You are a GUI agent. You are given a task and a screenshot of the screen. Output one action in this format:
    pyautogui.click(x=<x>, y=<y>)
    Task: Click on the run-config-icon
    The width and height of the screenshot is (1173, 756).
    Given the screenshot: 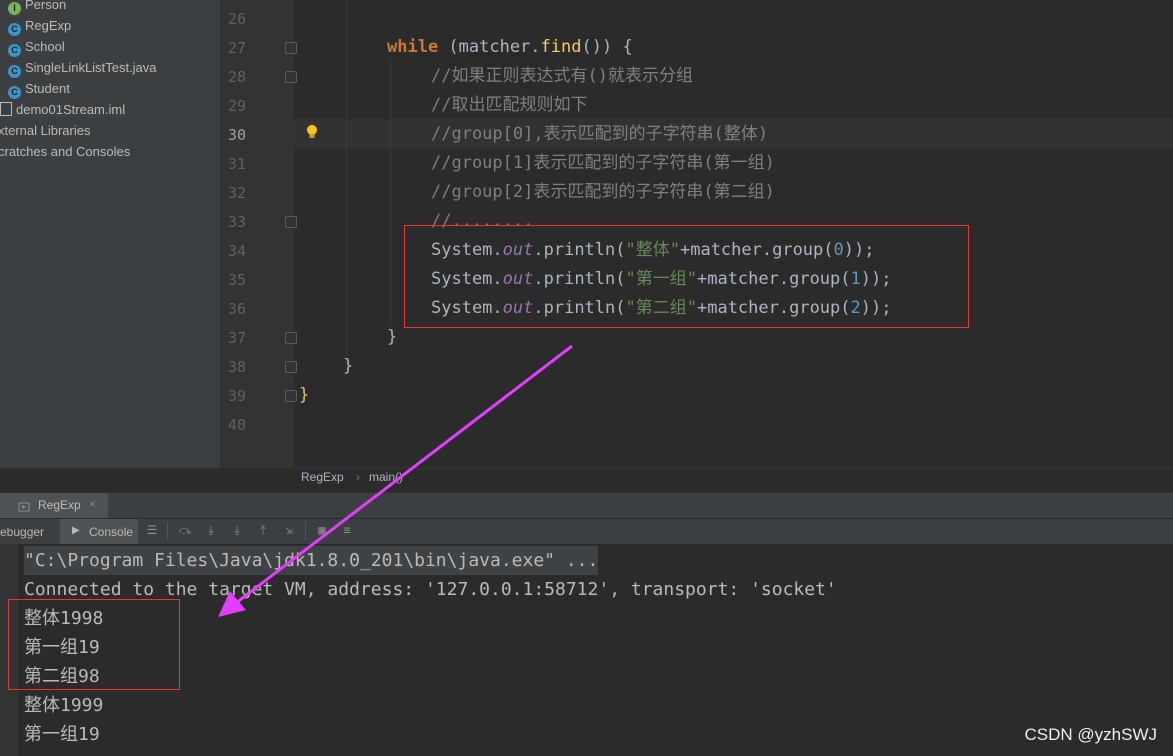 What is the action you would take?
    pyautogui.click(x=24, y=505)
    